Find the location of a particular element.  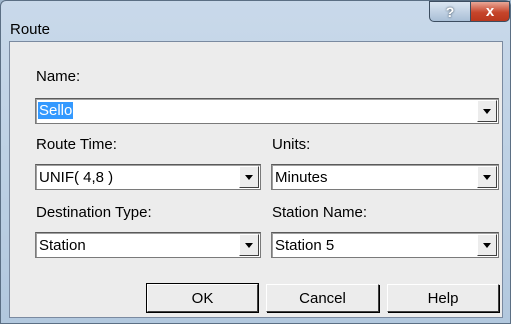

route-time-combobox: UNIF( 4,8 ) is located at coordinates (148, 177).